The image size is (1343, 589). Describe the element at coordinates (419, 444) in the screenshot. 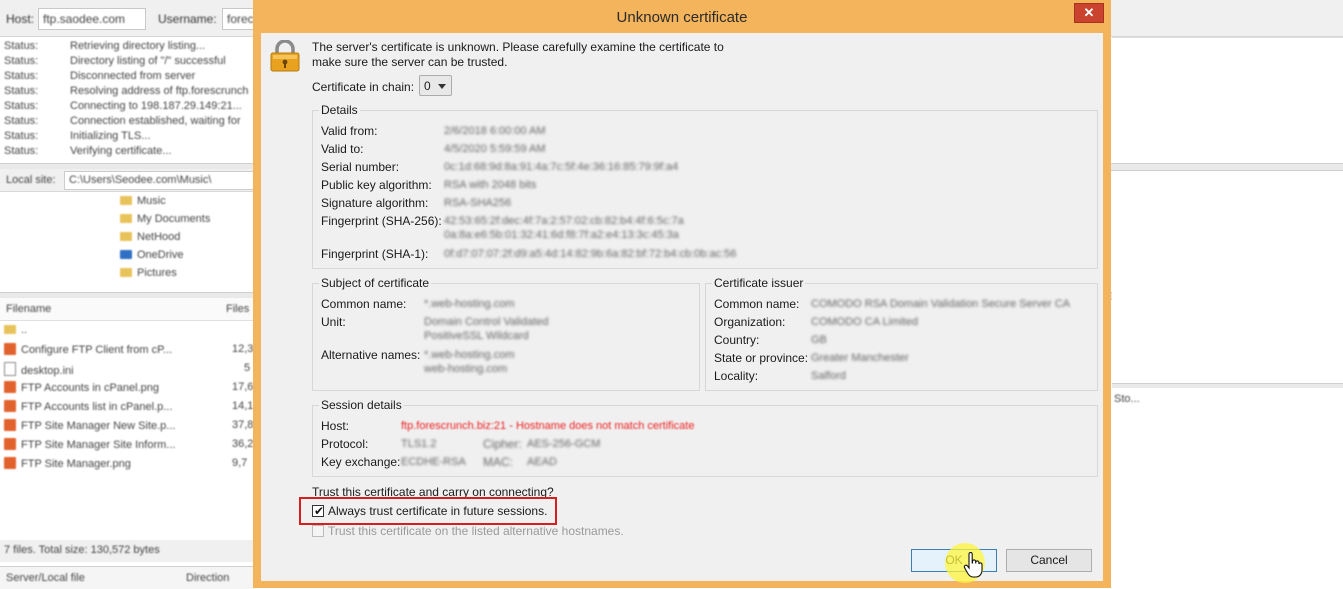

I see `session-protocol-value: TLS1.2` at that location.